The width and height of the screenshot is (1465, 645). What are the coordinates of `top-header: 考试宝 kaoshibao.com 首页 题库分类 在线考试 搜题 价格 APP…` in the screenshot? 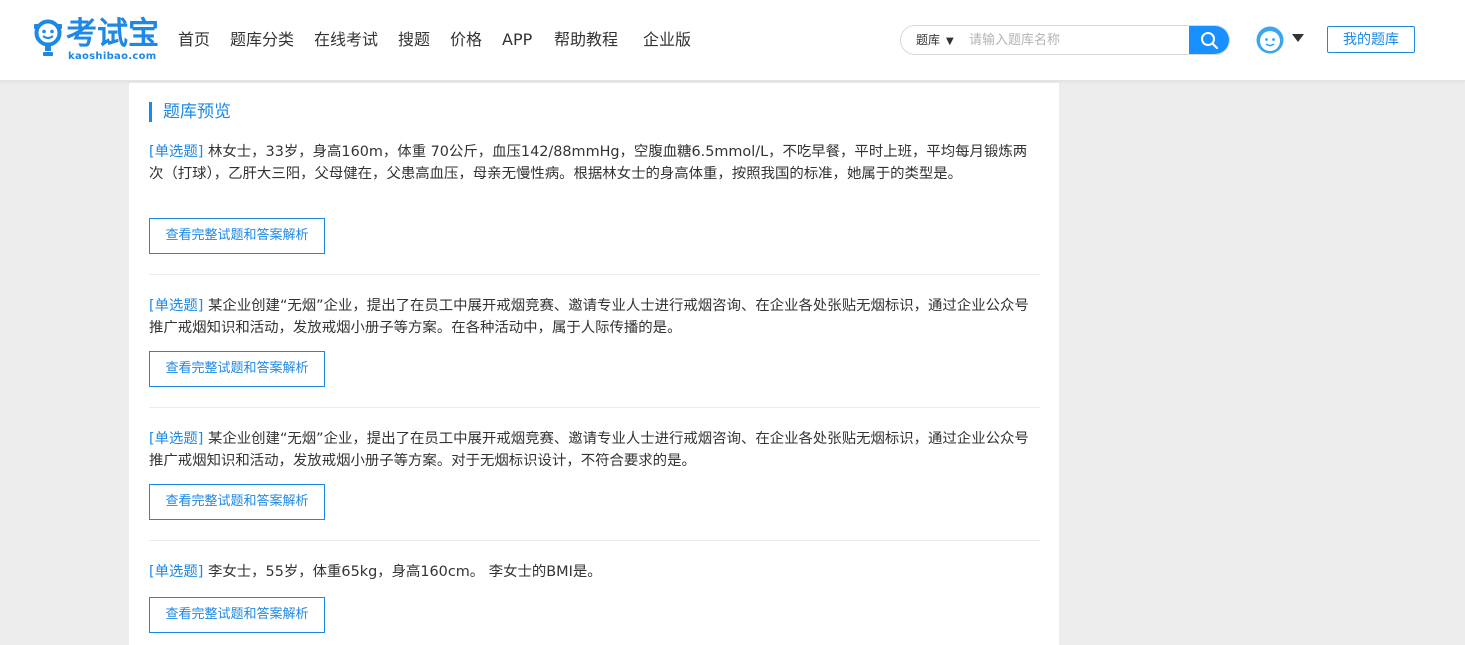 It's located at (732, 40).